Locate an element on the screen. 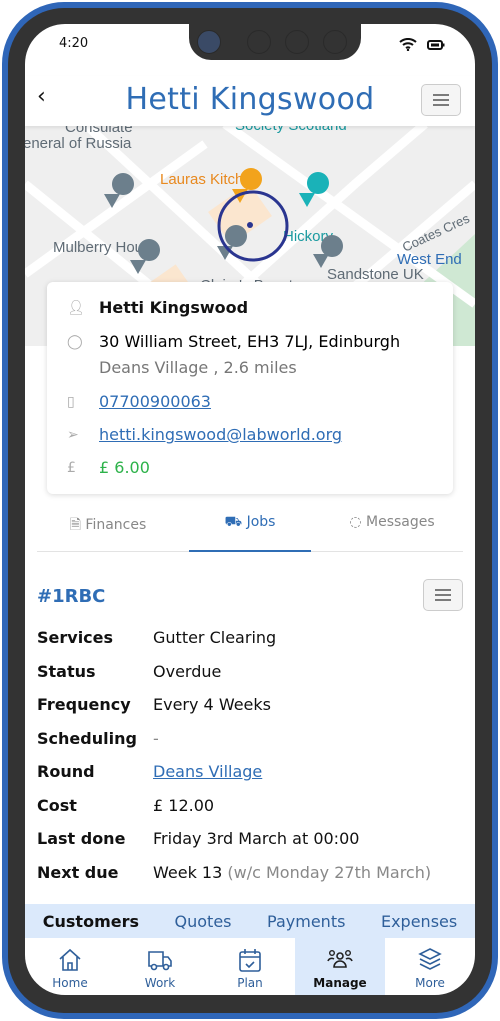 The image size is (500, 1021). detail-row: Status Overdue is located at coordinates (129, 671).